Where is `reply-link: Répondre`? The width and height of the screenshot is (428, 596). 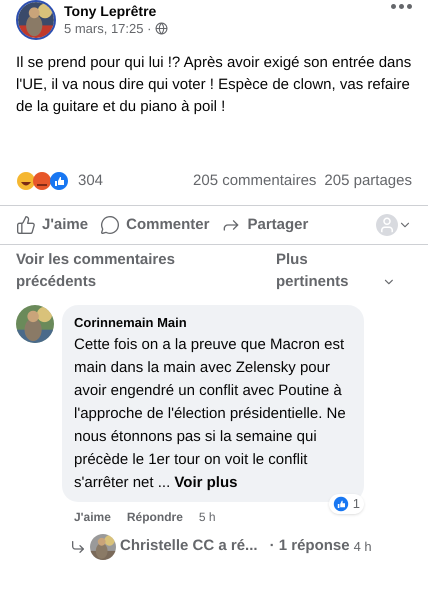 reply-link: Répondre is located at coordinates (154, 517).